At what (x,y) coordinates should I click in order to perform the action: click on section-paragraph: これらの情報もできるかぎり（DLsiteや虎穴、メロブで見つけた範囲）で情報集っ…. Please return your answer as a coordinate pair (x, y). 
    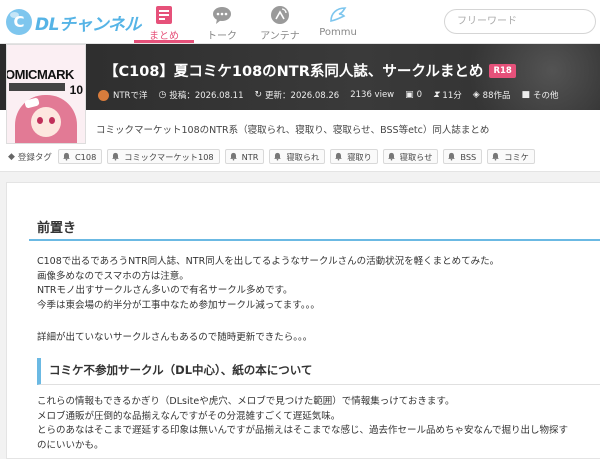
    Looking at the image, I should click on (302, 424).